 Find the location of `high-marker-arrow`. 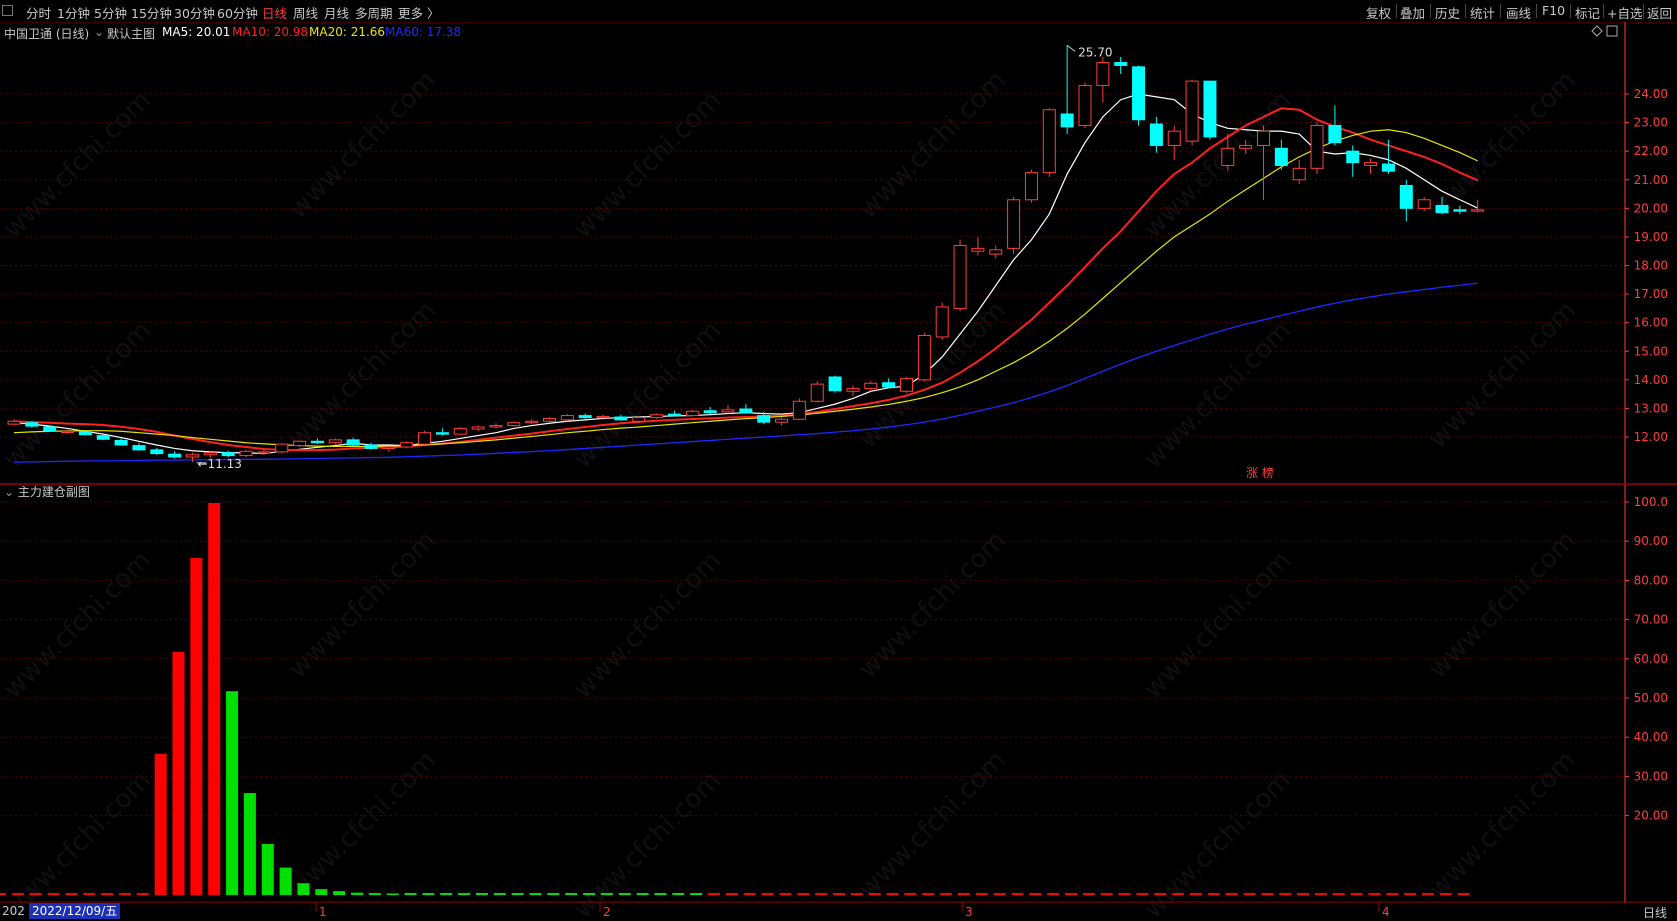

high-marker-arrow is located at coordinates (1071, 48).